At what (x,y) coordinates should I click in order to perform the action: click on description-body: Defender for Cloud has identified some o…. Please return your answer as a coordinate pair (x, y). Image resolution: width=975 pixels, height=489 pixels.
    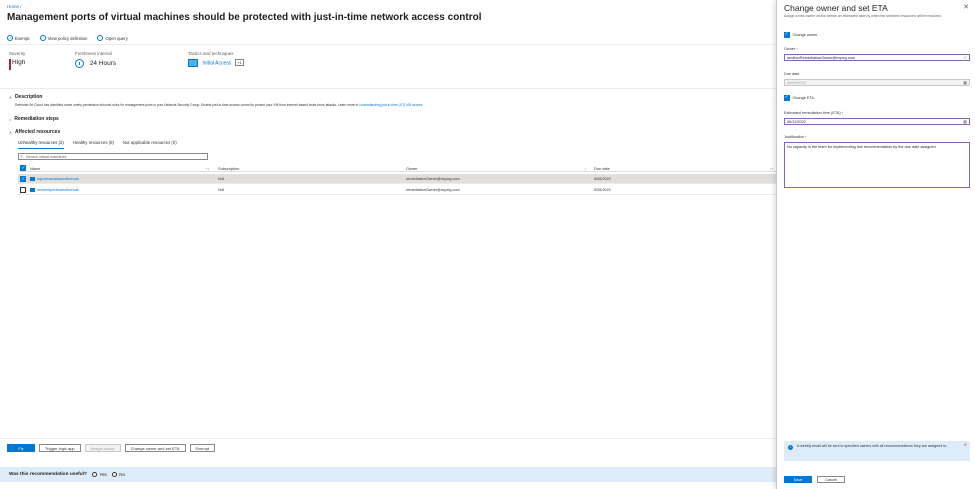
    Looking at the image, I should click on (187, 105).